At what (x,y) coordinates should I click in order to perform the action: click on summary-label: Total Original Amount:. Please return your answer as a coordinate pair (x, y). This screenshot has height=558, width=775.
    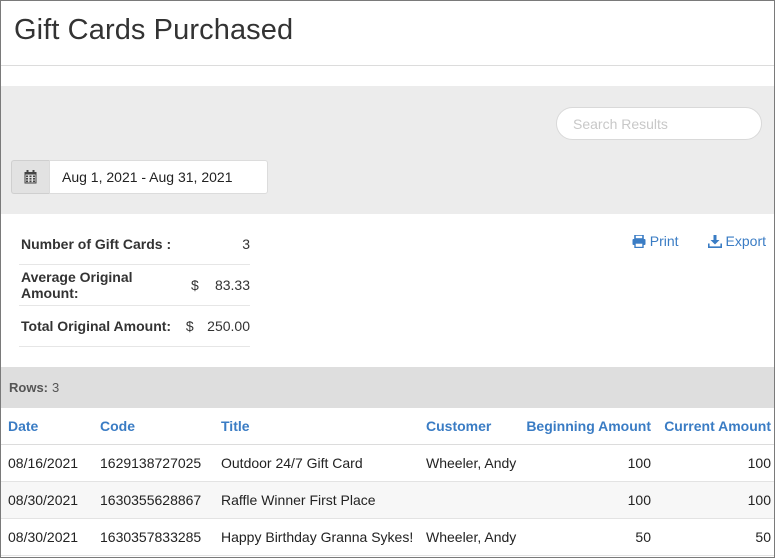
    Looking at the image, I should click on (96, 326).